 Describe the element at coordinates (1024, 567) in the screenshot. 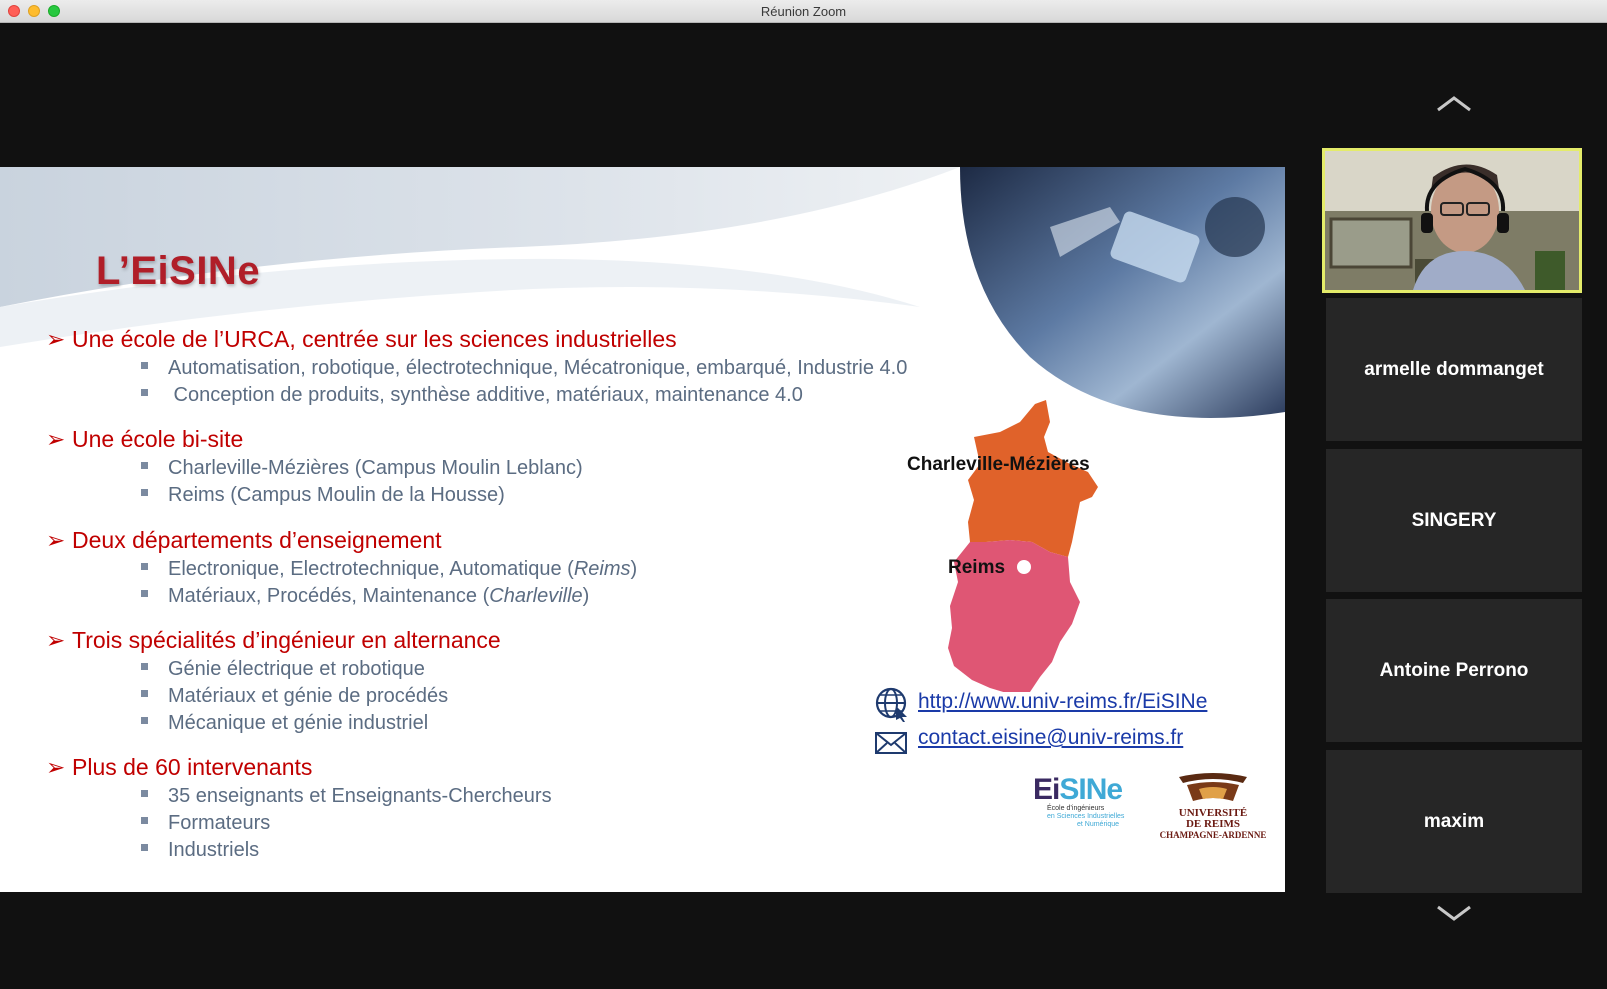

I see `reims-marker` at that location.